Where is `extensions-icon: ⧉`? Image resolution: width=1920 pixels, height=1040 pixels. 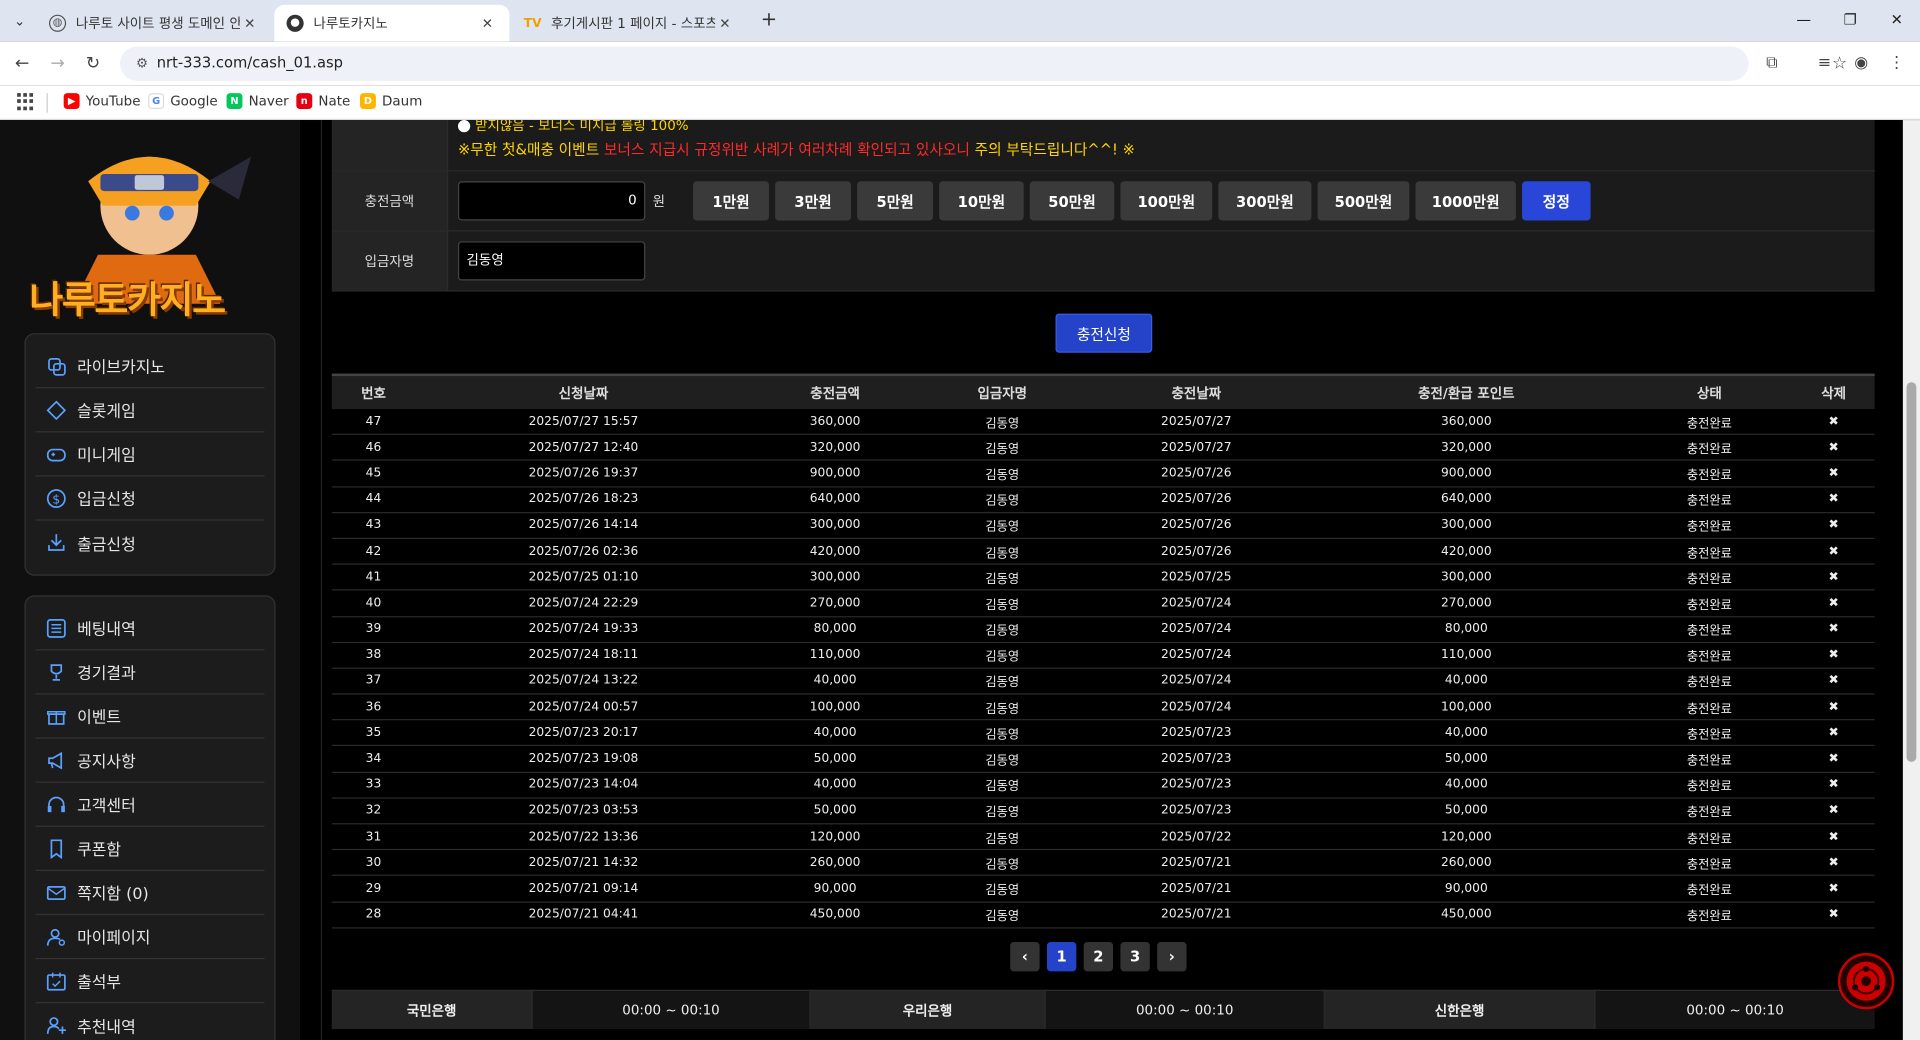 extensions-icon: ⧉ is located at coordinates (1772, 64).